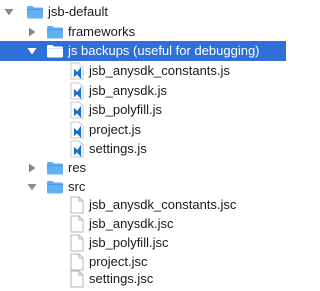 This screenshot has height=291, width=320. Describe the element at coordinates (77, 167) in the screenshot. I see `folder-name: res` at that location.